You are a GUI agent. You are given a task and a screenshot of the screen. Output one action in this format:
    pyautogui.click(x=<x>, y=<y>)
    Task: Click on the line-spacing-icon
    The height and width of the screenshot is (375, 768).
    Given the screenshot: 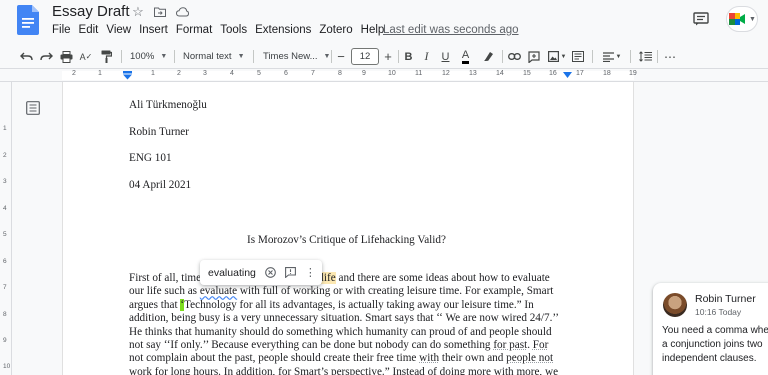 What is the action you would take?
    pyautogui.click(x=645, y=56)
    